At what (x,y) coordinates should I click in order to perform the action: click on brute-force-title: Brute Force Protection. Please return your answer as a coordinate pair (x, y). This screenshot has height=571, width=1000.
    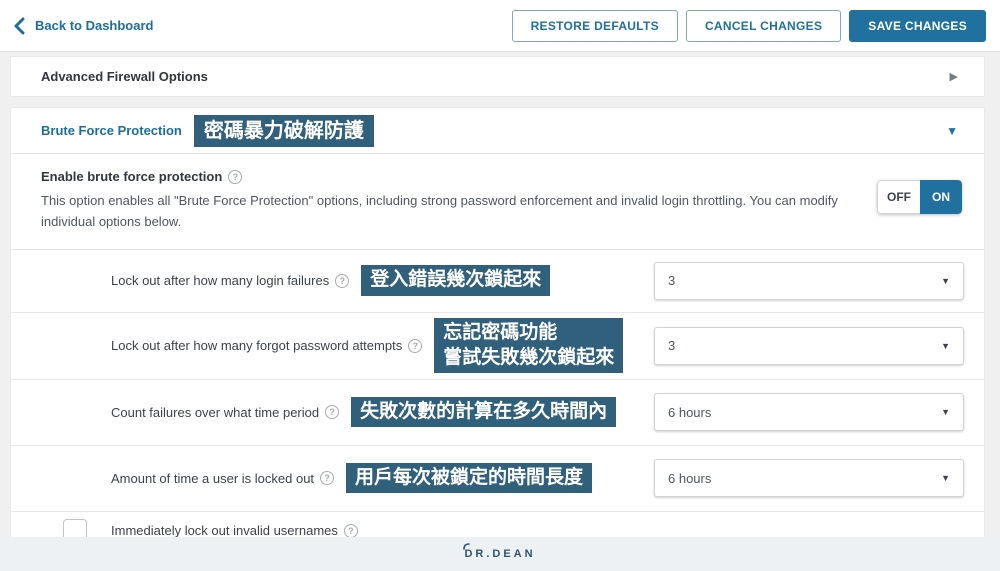
    Looking at the image, I should click on (111, 130).